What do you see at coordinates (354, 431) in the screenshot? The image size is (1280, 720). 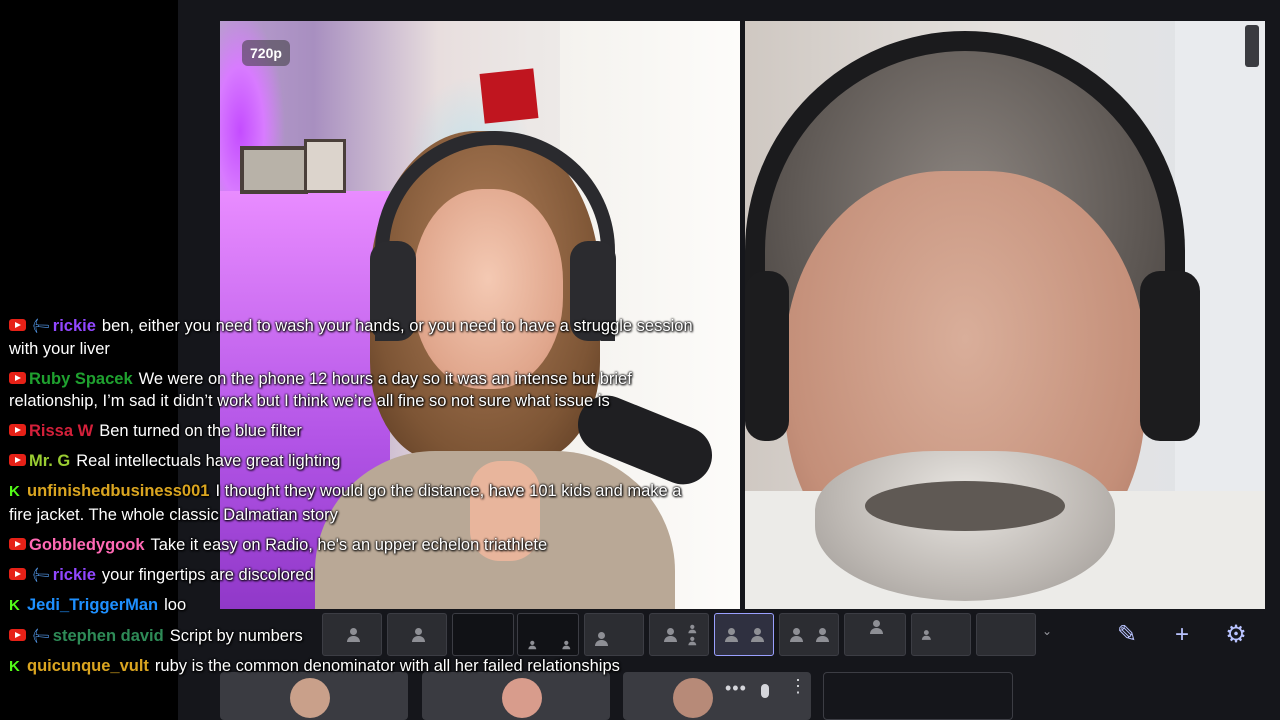 I see `chat-message: Rissa W Ben turned on the blue filter` at bounding box center [354, 431].